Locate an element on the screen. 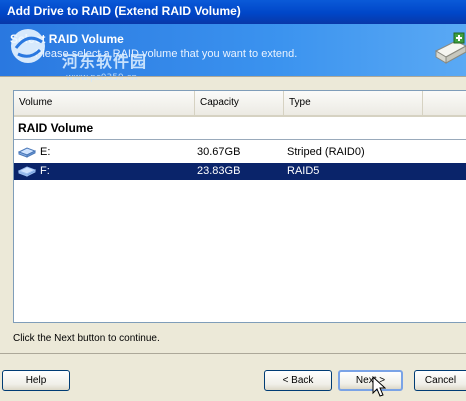  watermark-url: www.pc0359.cn is located at coordinates (102, 78).